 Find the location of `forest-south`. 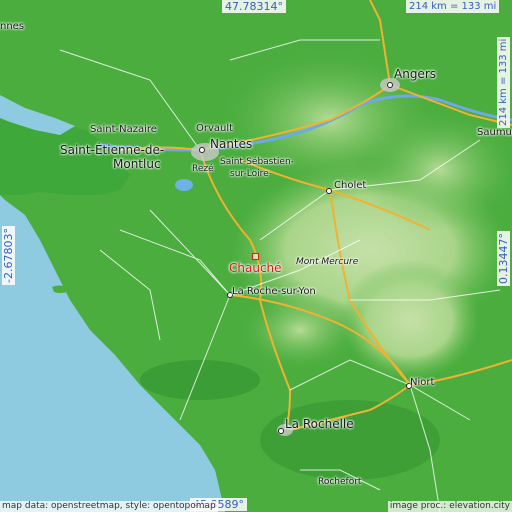

forest-south is located at coordinates (350, 440).